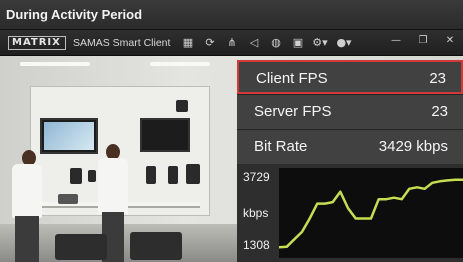 The width and height of the screenshot is (463, 262). Describe the element at coordinates (27, 239) in the screenshot. I see `person-legs` at that location.